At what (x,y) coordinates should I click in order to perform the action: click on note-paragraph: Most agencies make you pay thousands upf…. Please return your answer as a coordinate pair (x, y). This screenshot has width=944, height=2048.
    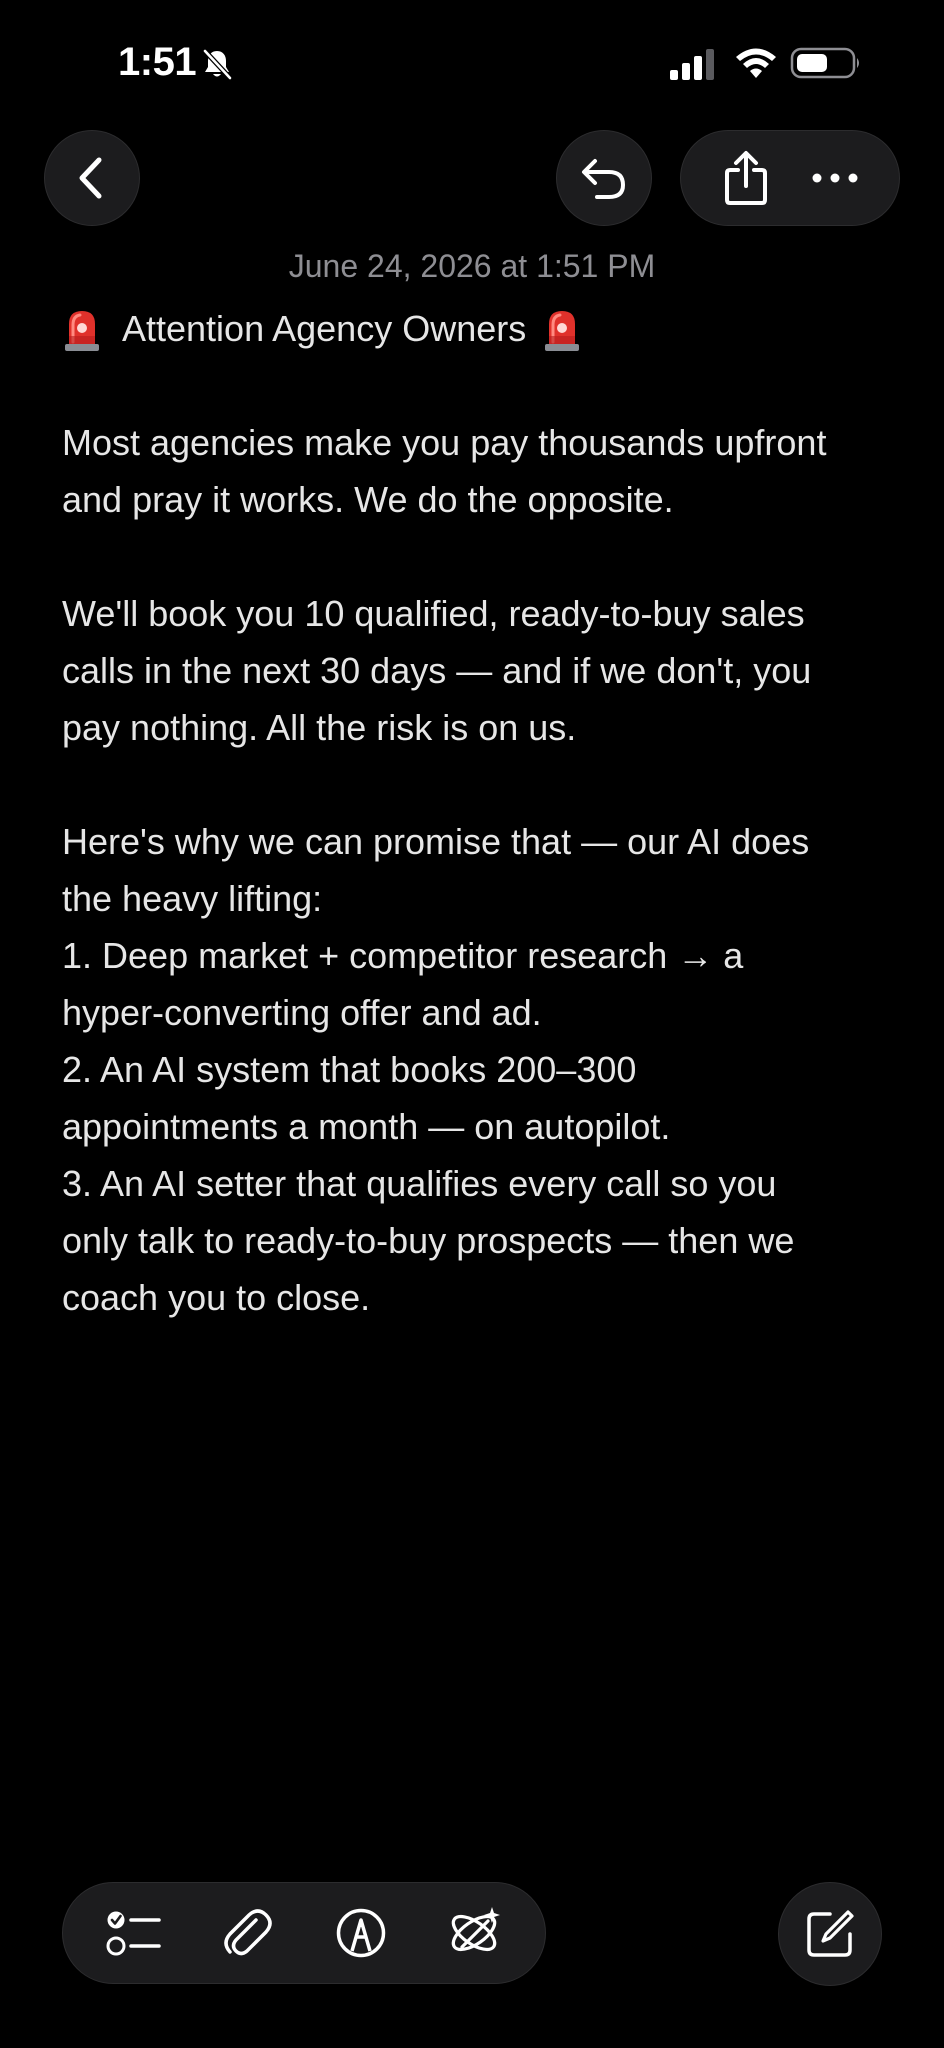
    Looking at the image, I should click on (477, 471).